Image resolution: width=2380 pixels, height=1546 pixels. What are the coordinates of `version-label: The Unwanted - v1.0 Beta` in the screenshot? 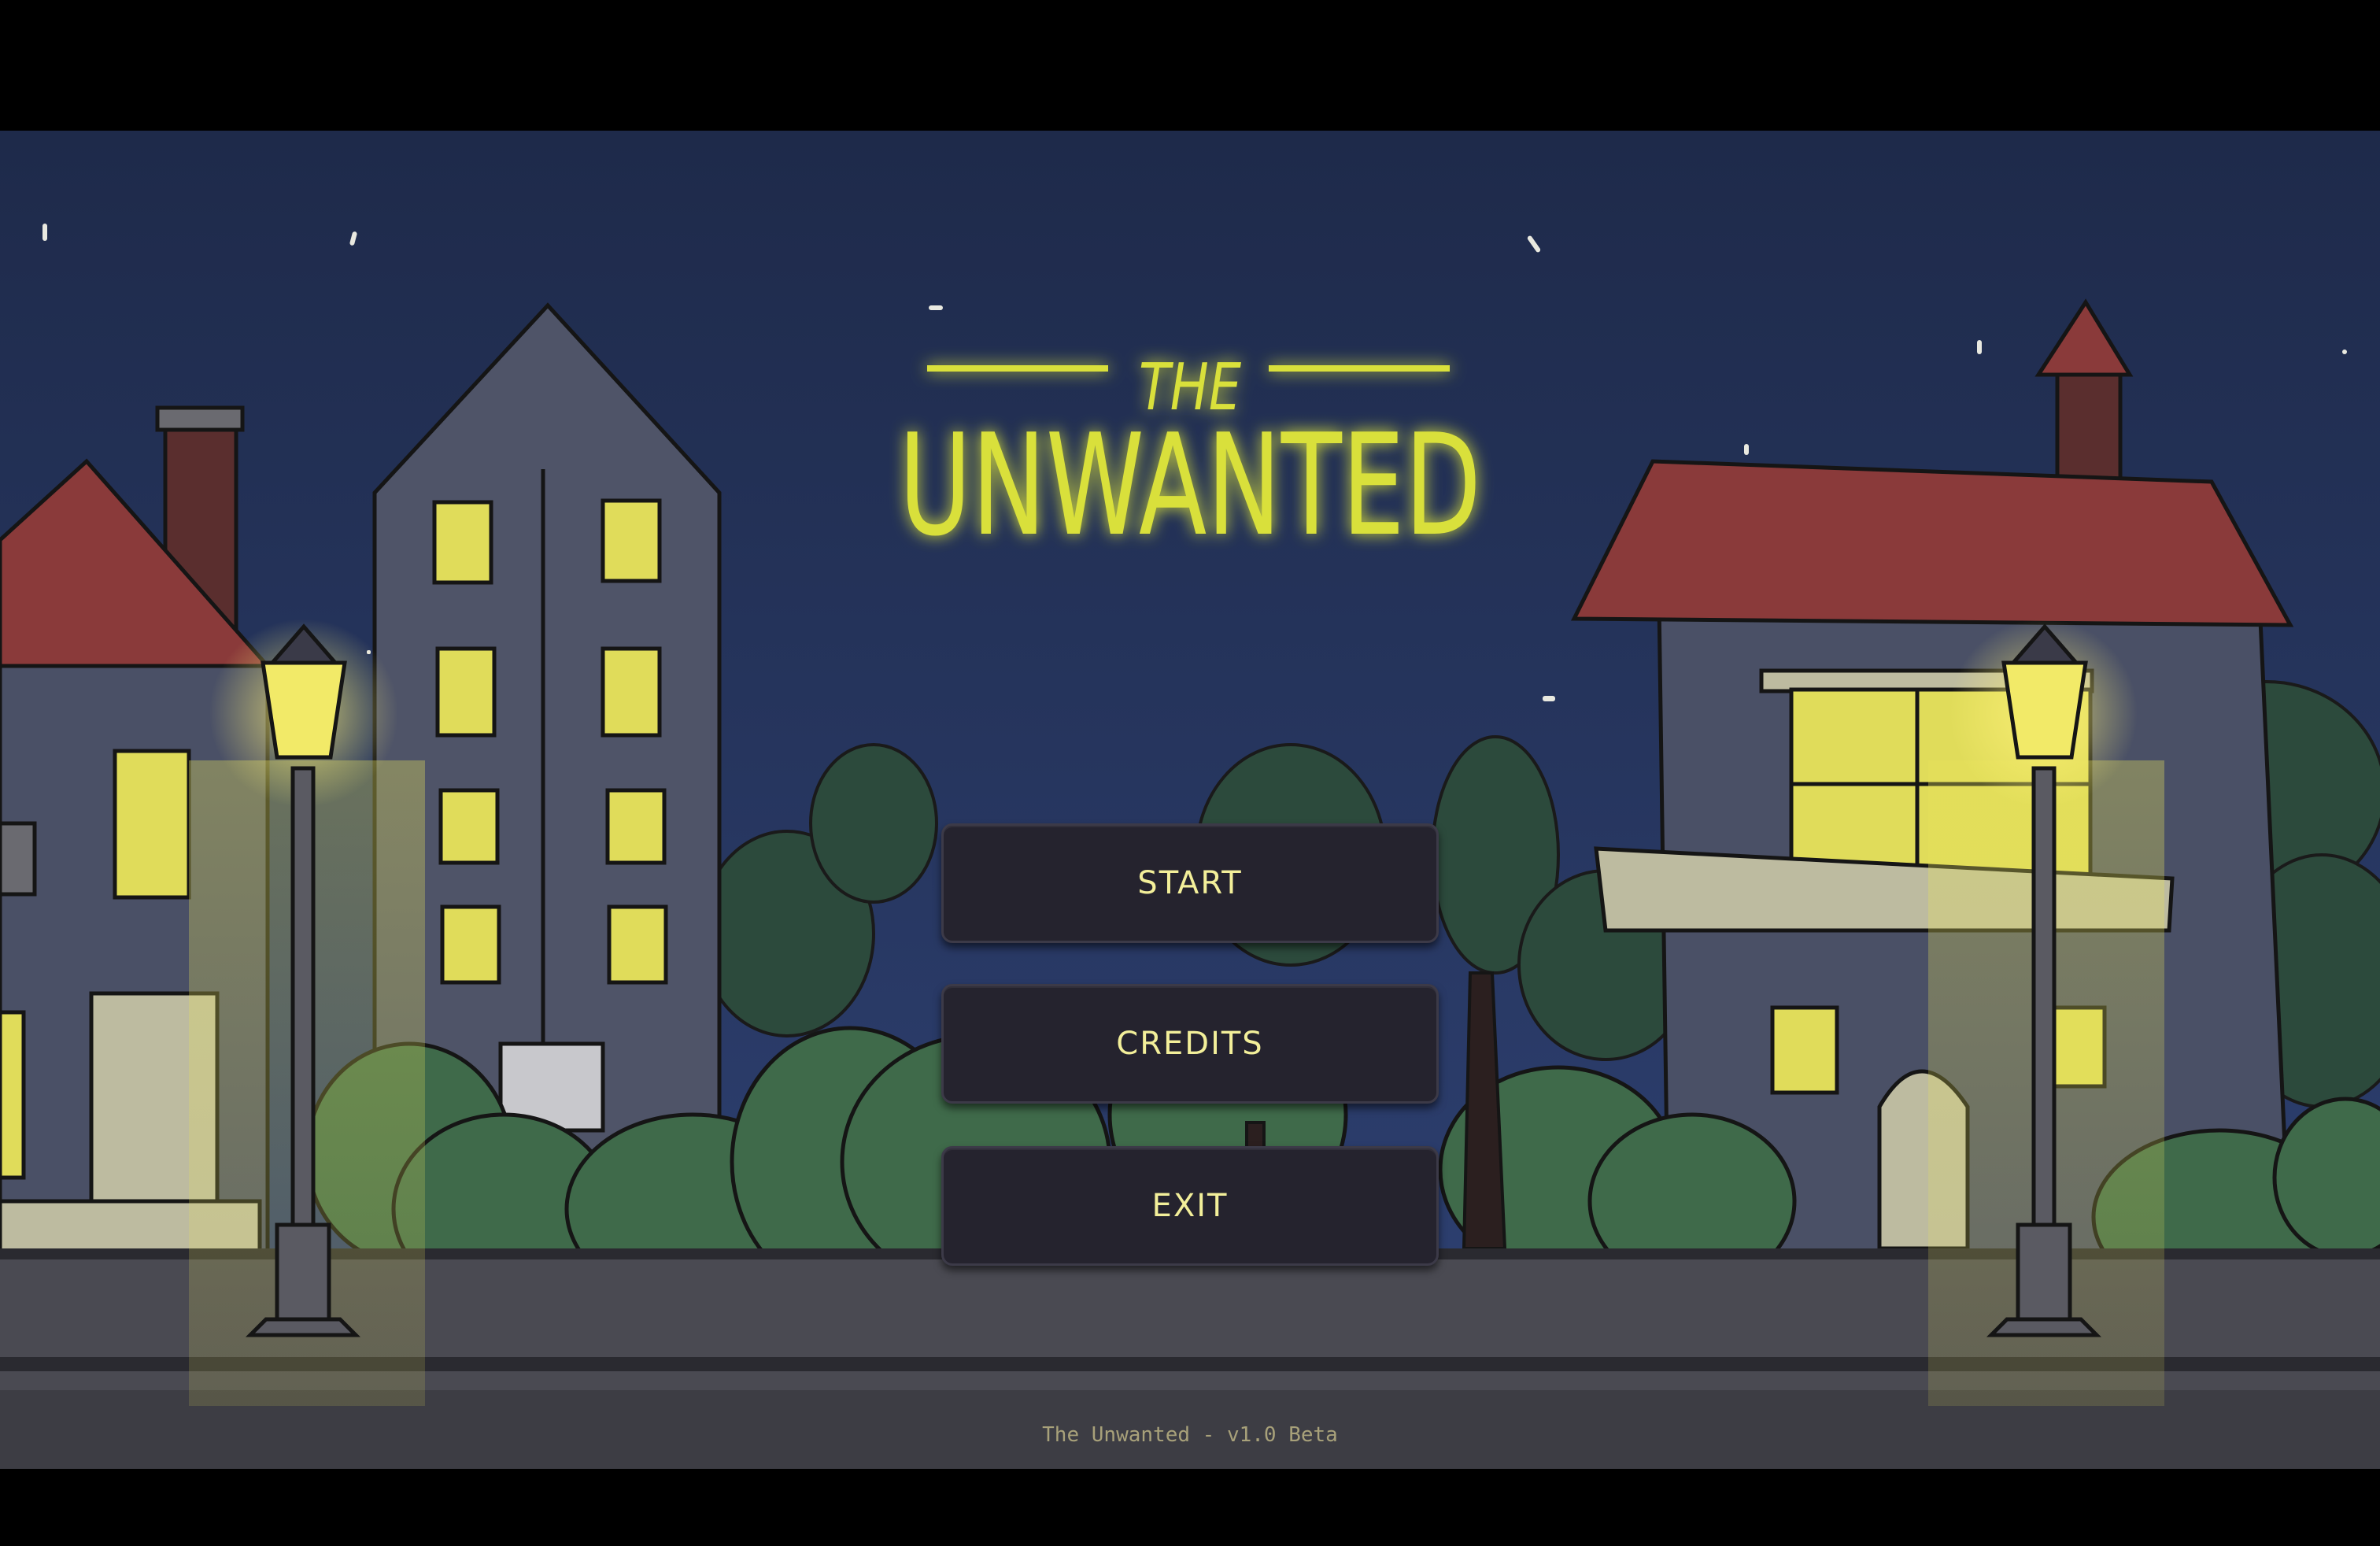 It's located at (1190, 1435).